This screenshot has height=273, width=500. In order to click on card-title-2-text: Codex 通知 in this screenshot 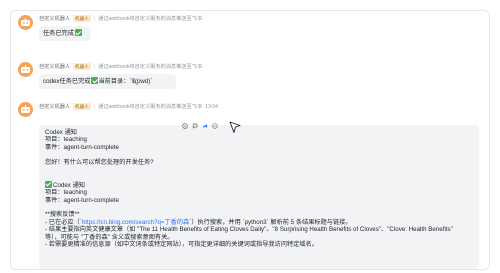, I will do `click(69, 185)`.